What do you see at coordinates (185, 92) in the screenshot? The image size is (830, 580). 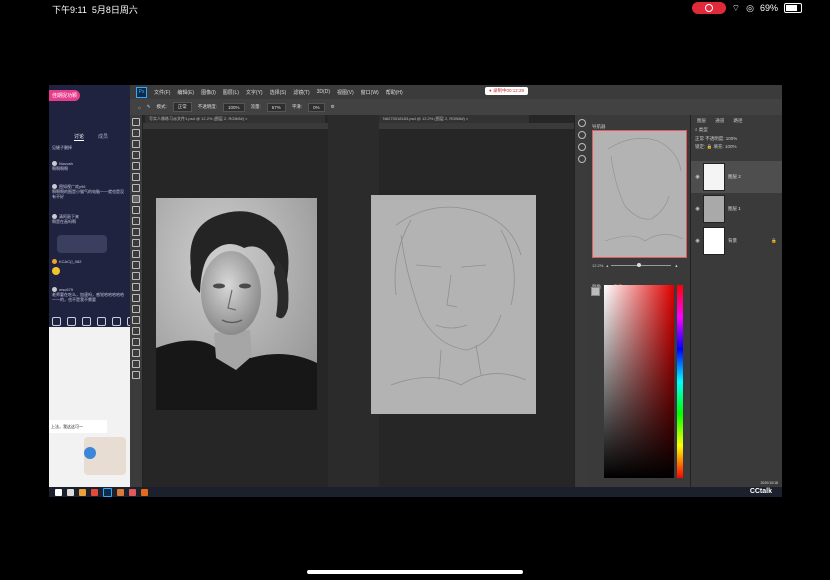 I see `menu-edit: 编辑(E)` at bounding box center [185, 92].